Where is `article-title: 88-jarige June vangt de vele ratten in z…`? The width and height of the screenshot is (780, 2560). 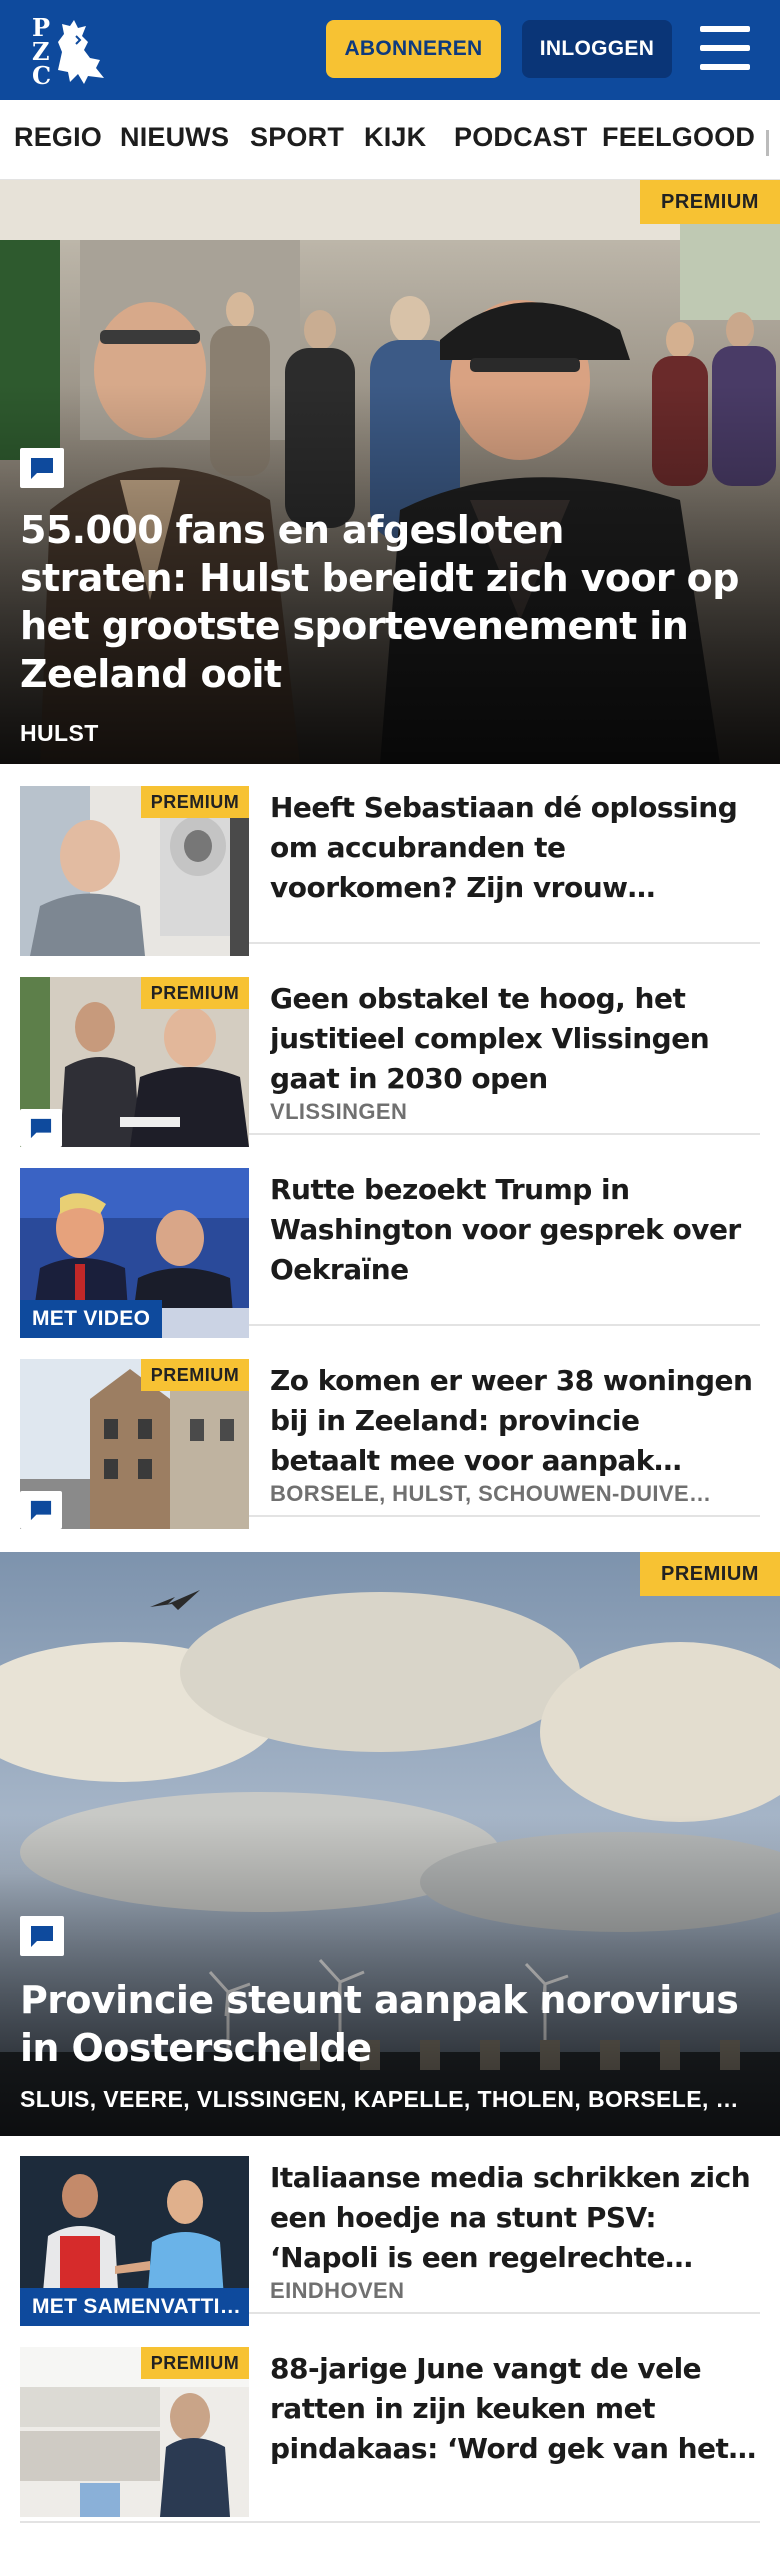 article-title: 88-jarige June vangt de vele ratten in z… is located at coordinates (513, 2409).